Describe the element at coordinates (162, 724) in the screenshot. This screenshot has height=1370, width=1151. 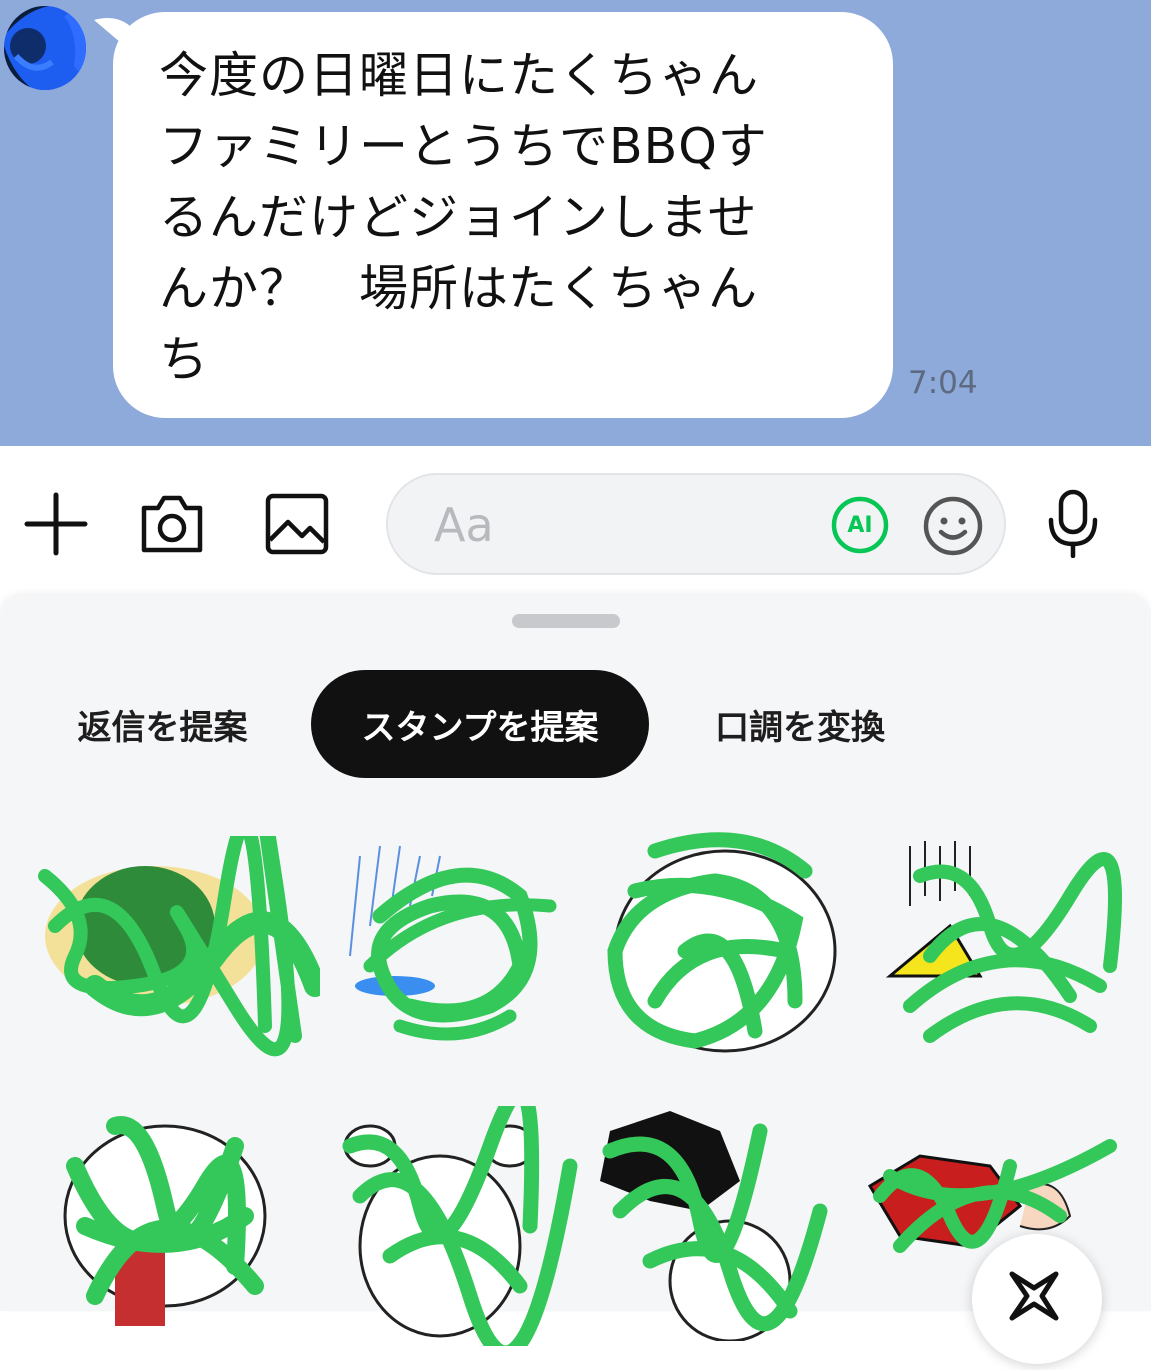
I see `tab-suggest-reply: 返信を提案` at that location.